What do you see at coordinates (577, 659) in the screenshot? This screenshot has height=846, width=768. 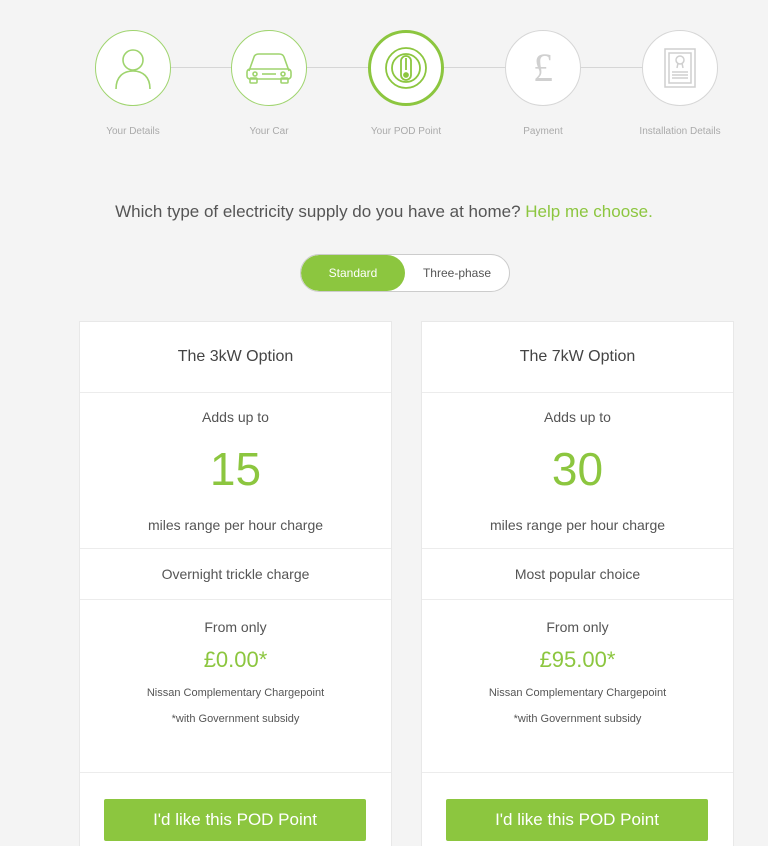 I see `price-value: £95.00*` at bounding box center [577, 659].